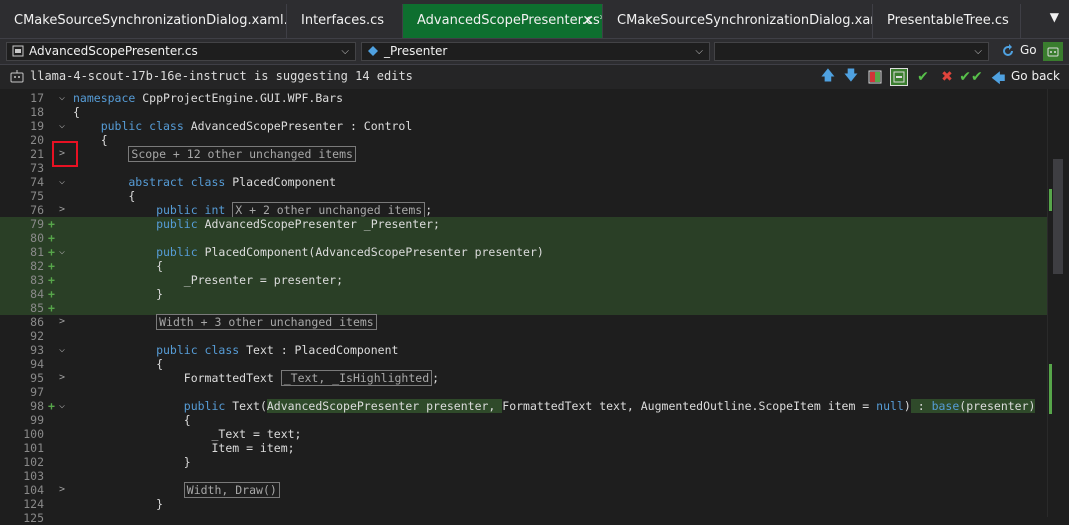 The image size is (1069, 525). I want to click on code-text: public class Text : PlacedComponent, so click(235, 350).